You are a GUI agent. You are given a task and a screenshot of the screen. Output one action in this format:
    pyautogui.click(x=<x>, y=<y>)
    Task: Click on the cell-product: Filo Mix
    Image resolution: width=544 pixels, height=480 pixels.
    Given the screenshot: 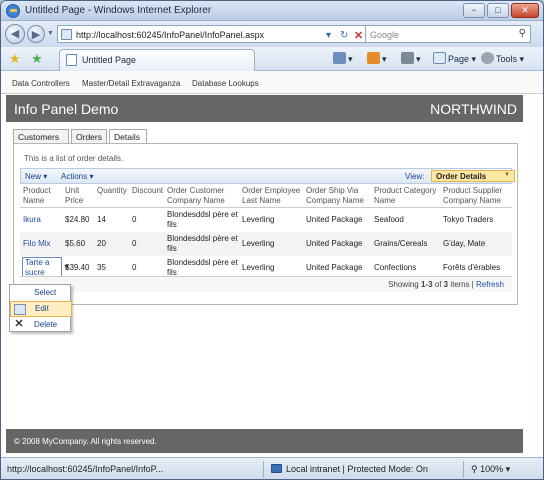 What is the action you would take?
    pyautogui.click(x=37, y=244)
    